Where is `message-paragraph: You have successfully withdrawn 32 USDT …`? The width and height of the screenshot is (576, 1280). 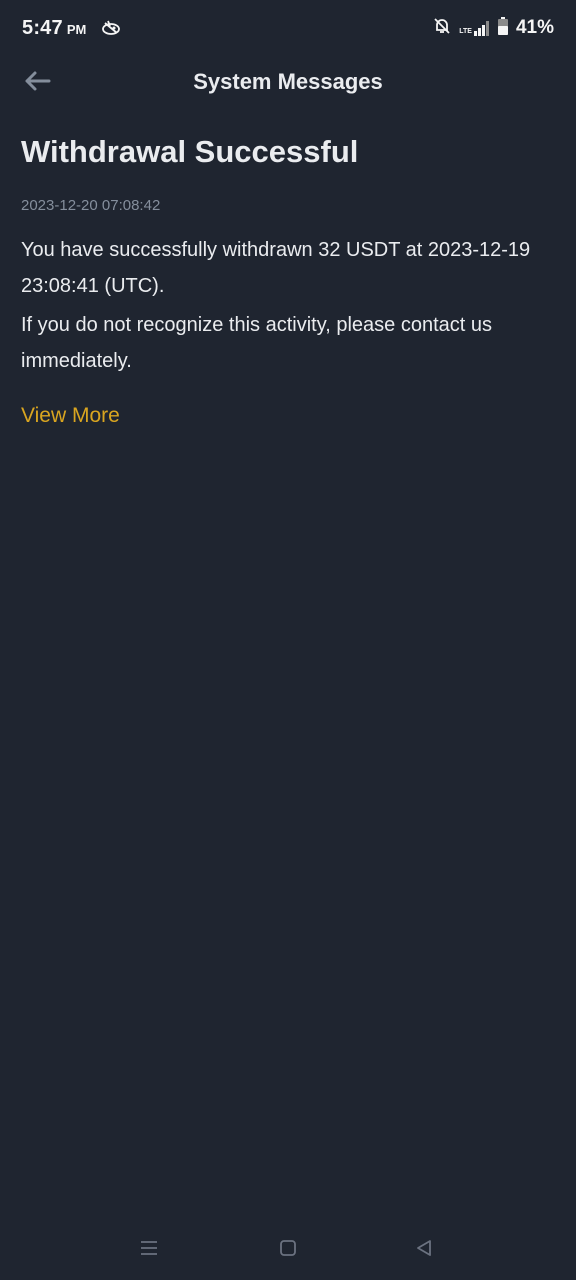 message-paragraph: You have successfully withdrawn 32 USDT … is located at coordinates (276, 268).